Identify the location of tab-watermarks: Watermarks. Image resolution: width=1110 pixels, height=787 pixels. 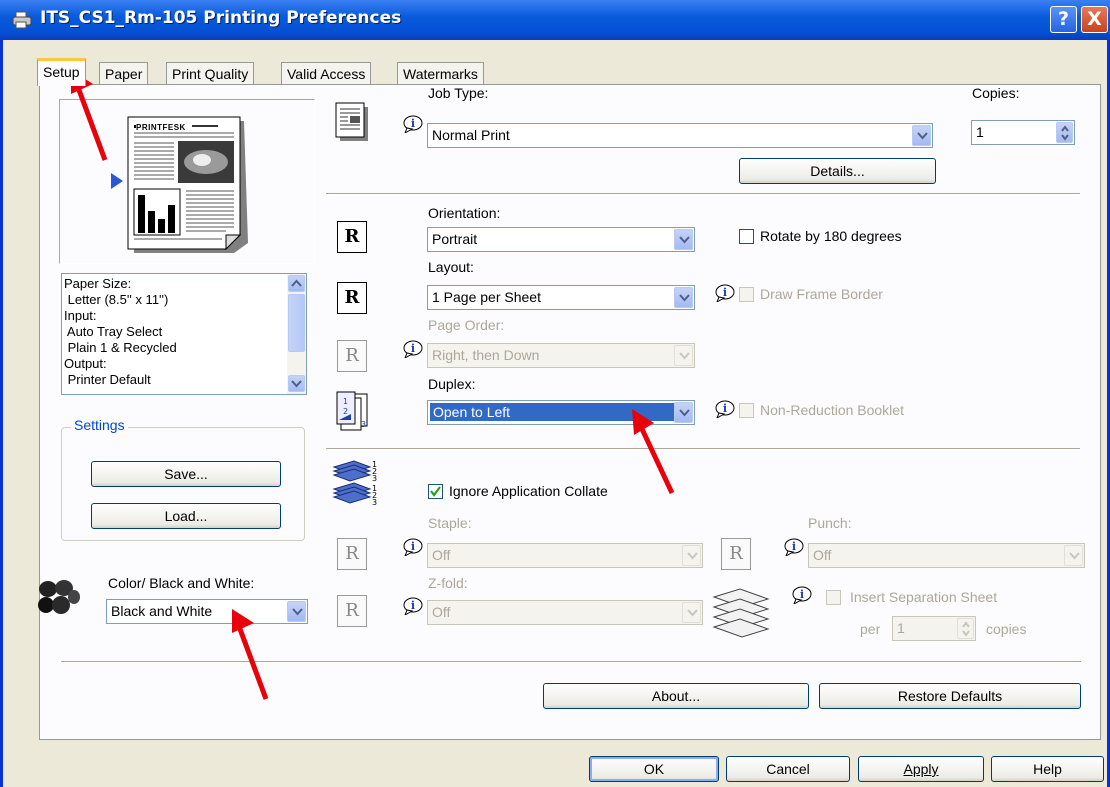
(440, 74).